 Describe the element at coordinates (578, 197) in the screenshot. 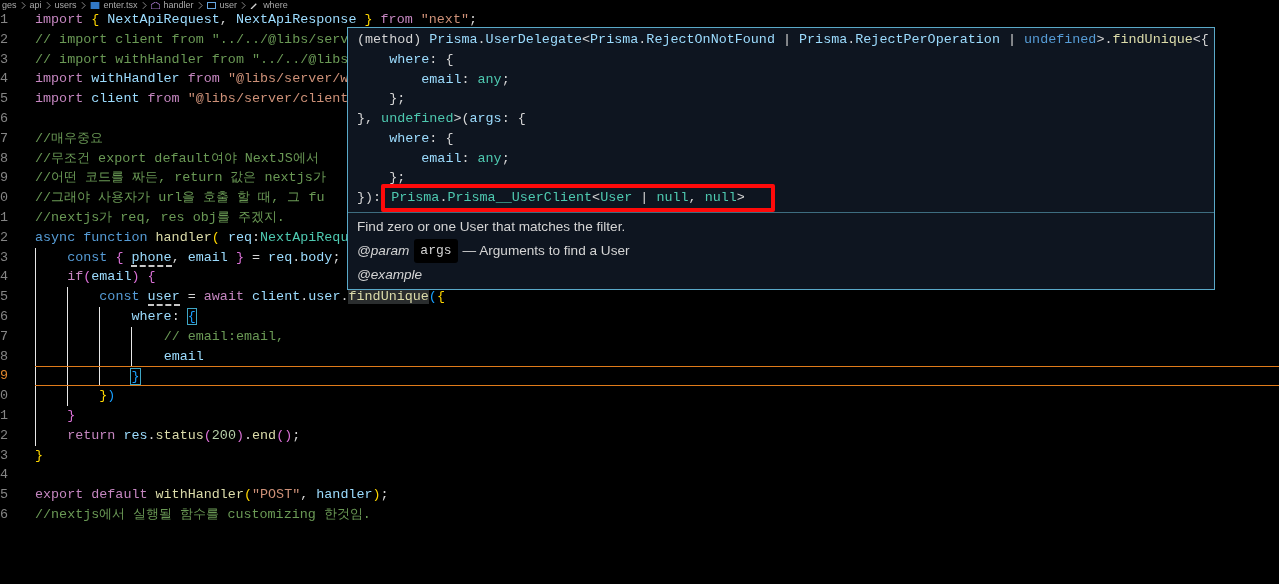

I see `highlight-annotation: Prisma.Prisma__UserClient<User | null, null>` at that location.